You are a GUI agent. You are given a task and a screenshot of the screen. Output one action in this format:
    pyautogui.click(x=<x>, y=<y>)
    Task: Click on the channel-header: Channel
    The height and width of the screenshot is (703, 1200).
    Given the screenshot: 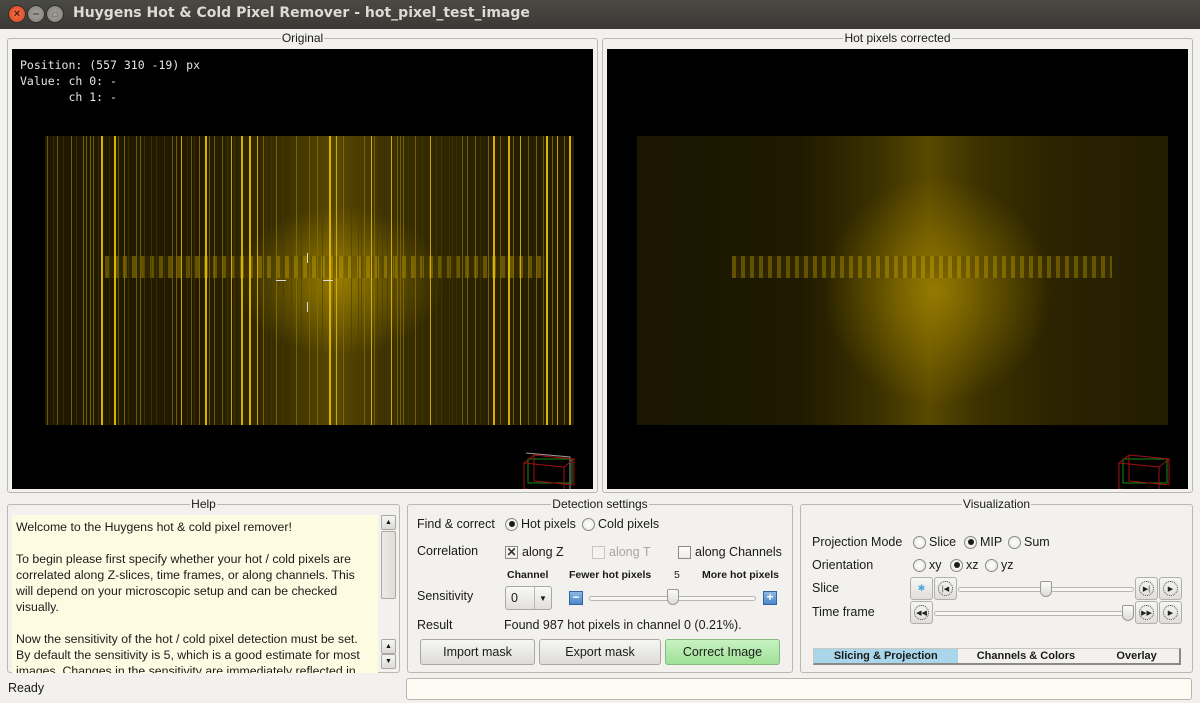 What is the action you would take?
    pyautogui.click(x=528, y=575)
    